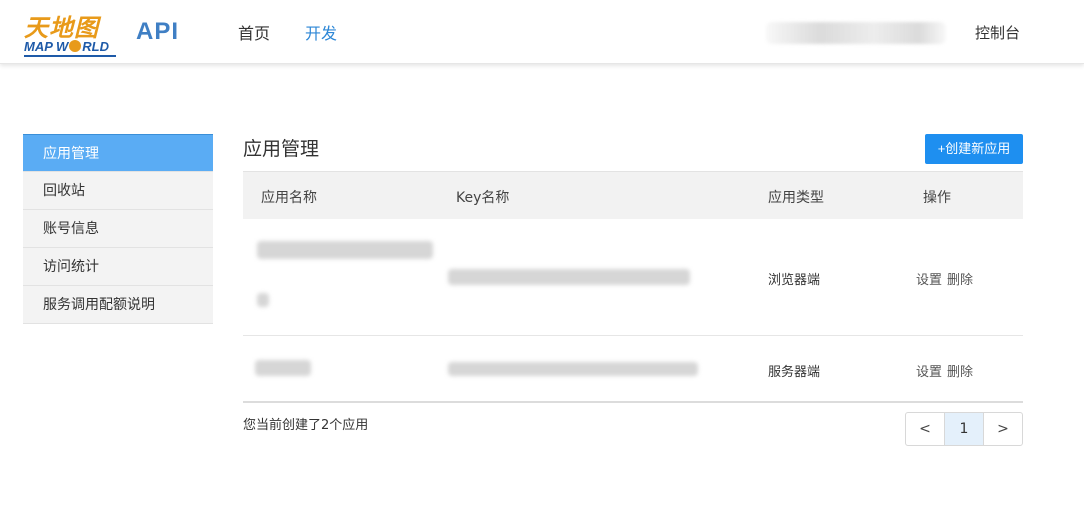 This screenshot has height=510, width=1084. I want to click on api-label: API, so click(158, 31).